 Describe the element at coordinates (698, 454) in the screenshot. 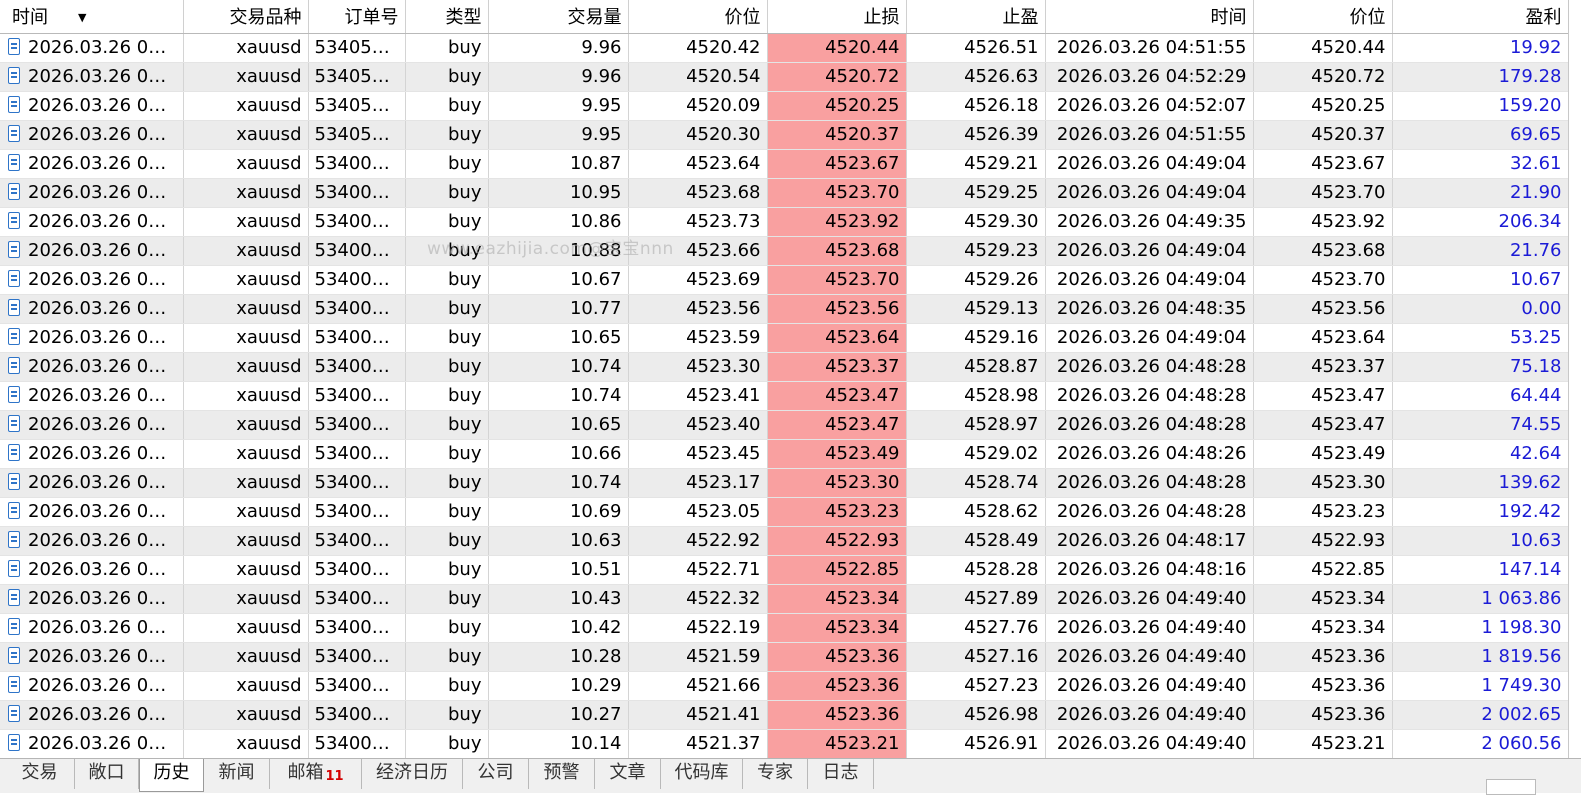

I see `cell-open-price: 4523.45` at that location.